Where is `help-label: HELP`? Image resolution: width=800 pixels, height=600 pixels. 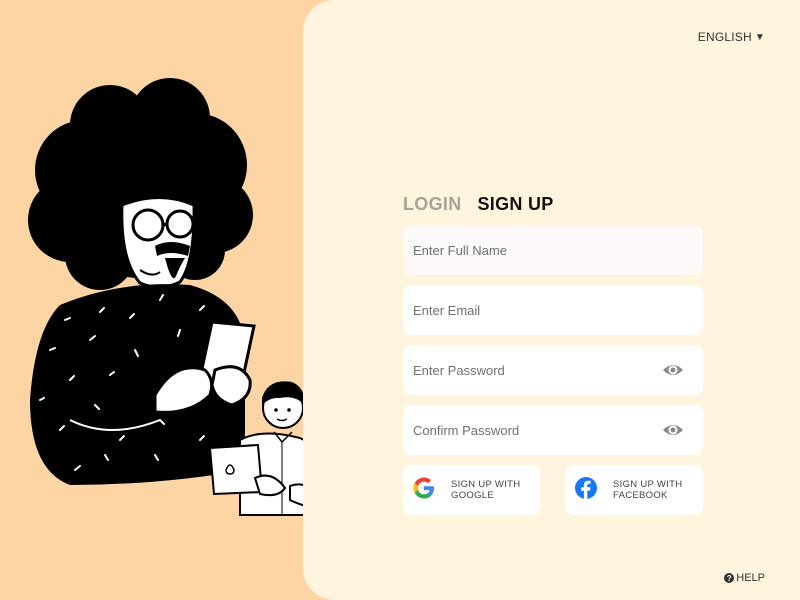
help-label: HELP is located at coordinates (750, 578).